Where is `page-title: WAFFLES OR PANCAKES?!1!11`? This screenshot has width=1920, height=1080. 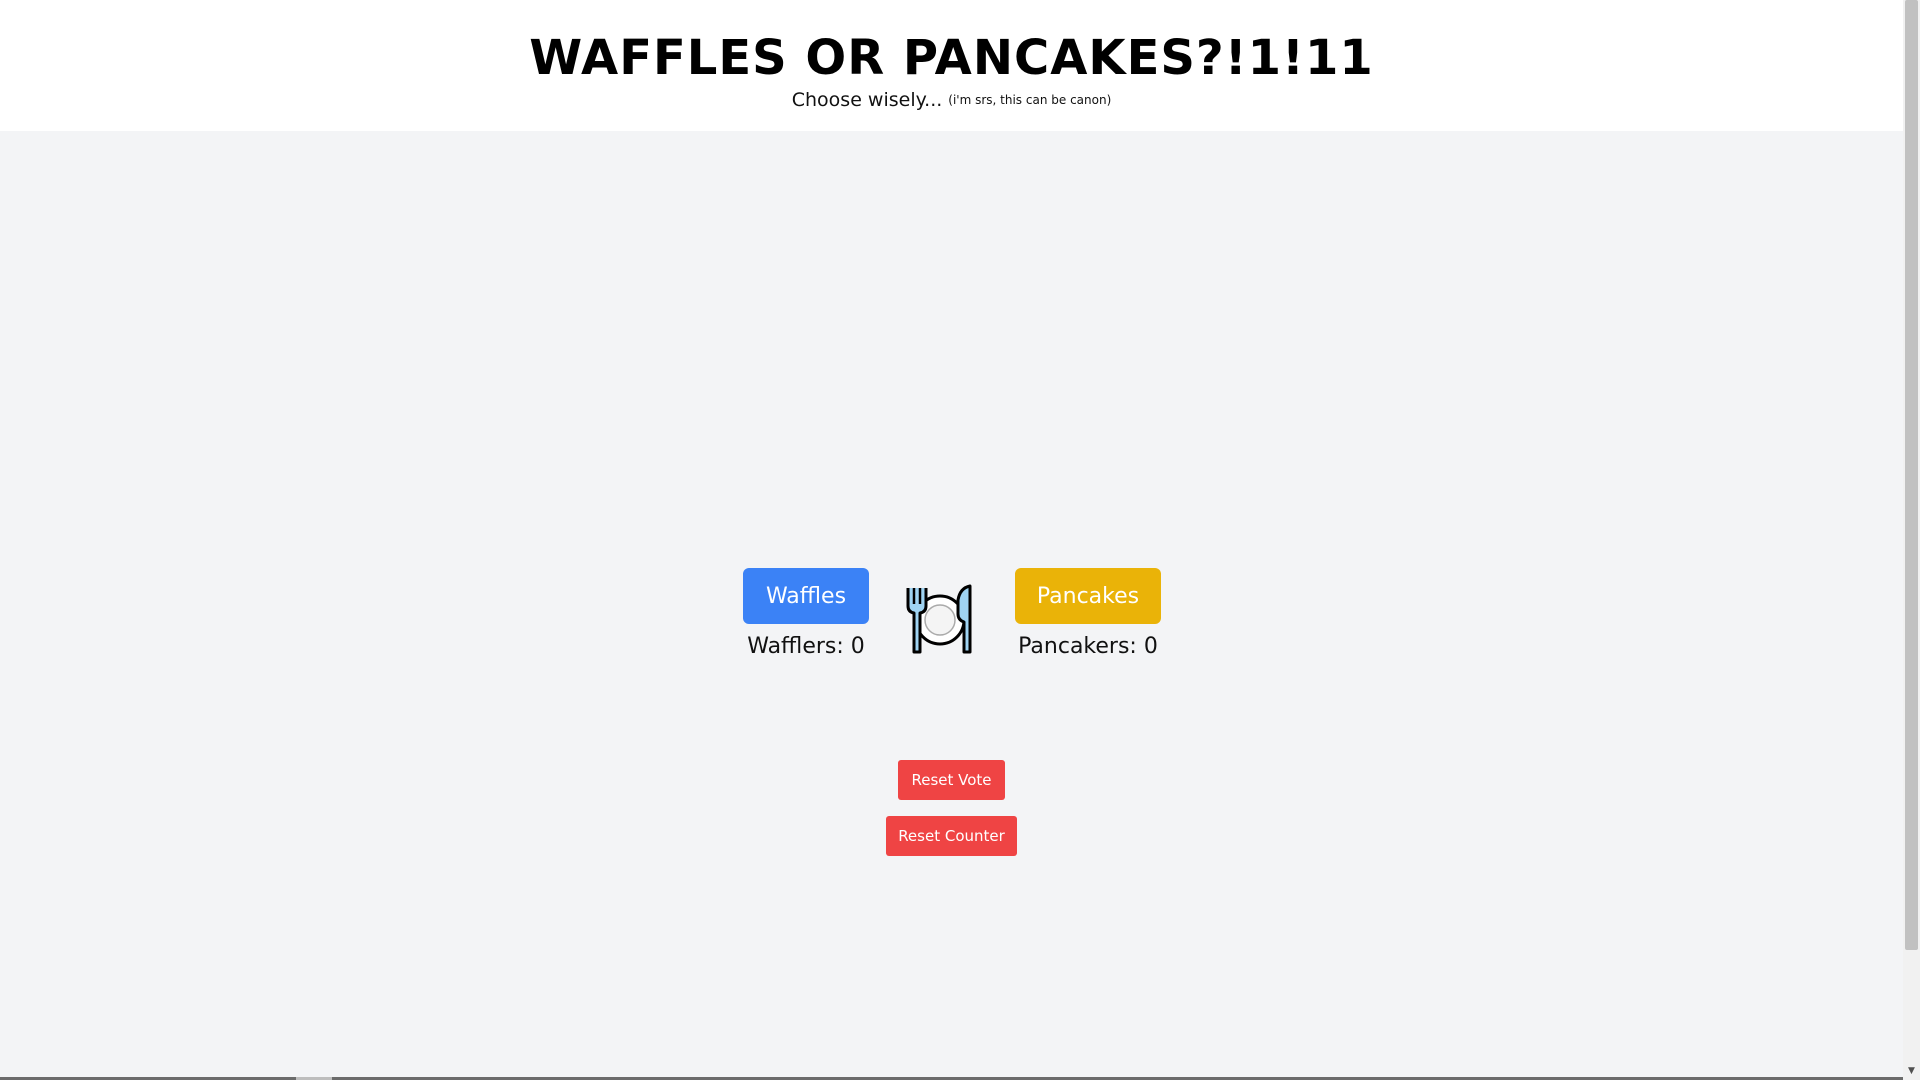
page-title: WAFFLES OR PANCAKES?!1!11 is located at coordinates (951, 58).